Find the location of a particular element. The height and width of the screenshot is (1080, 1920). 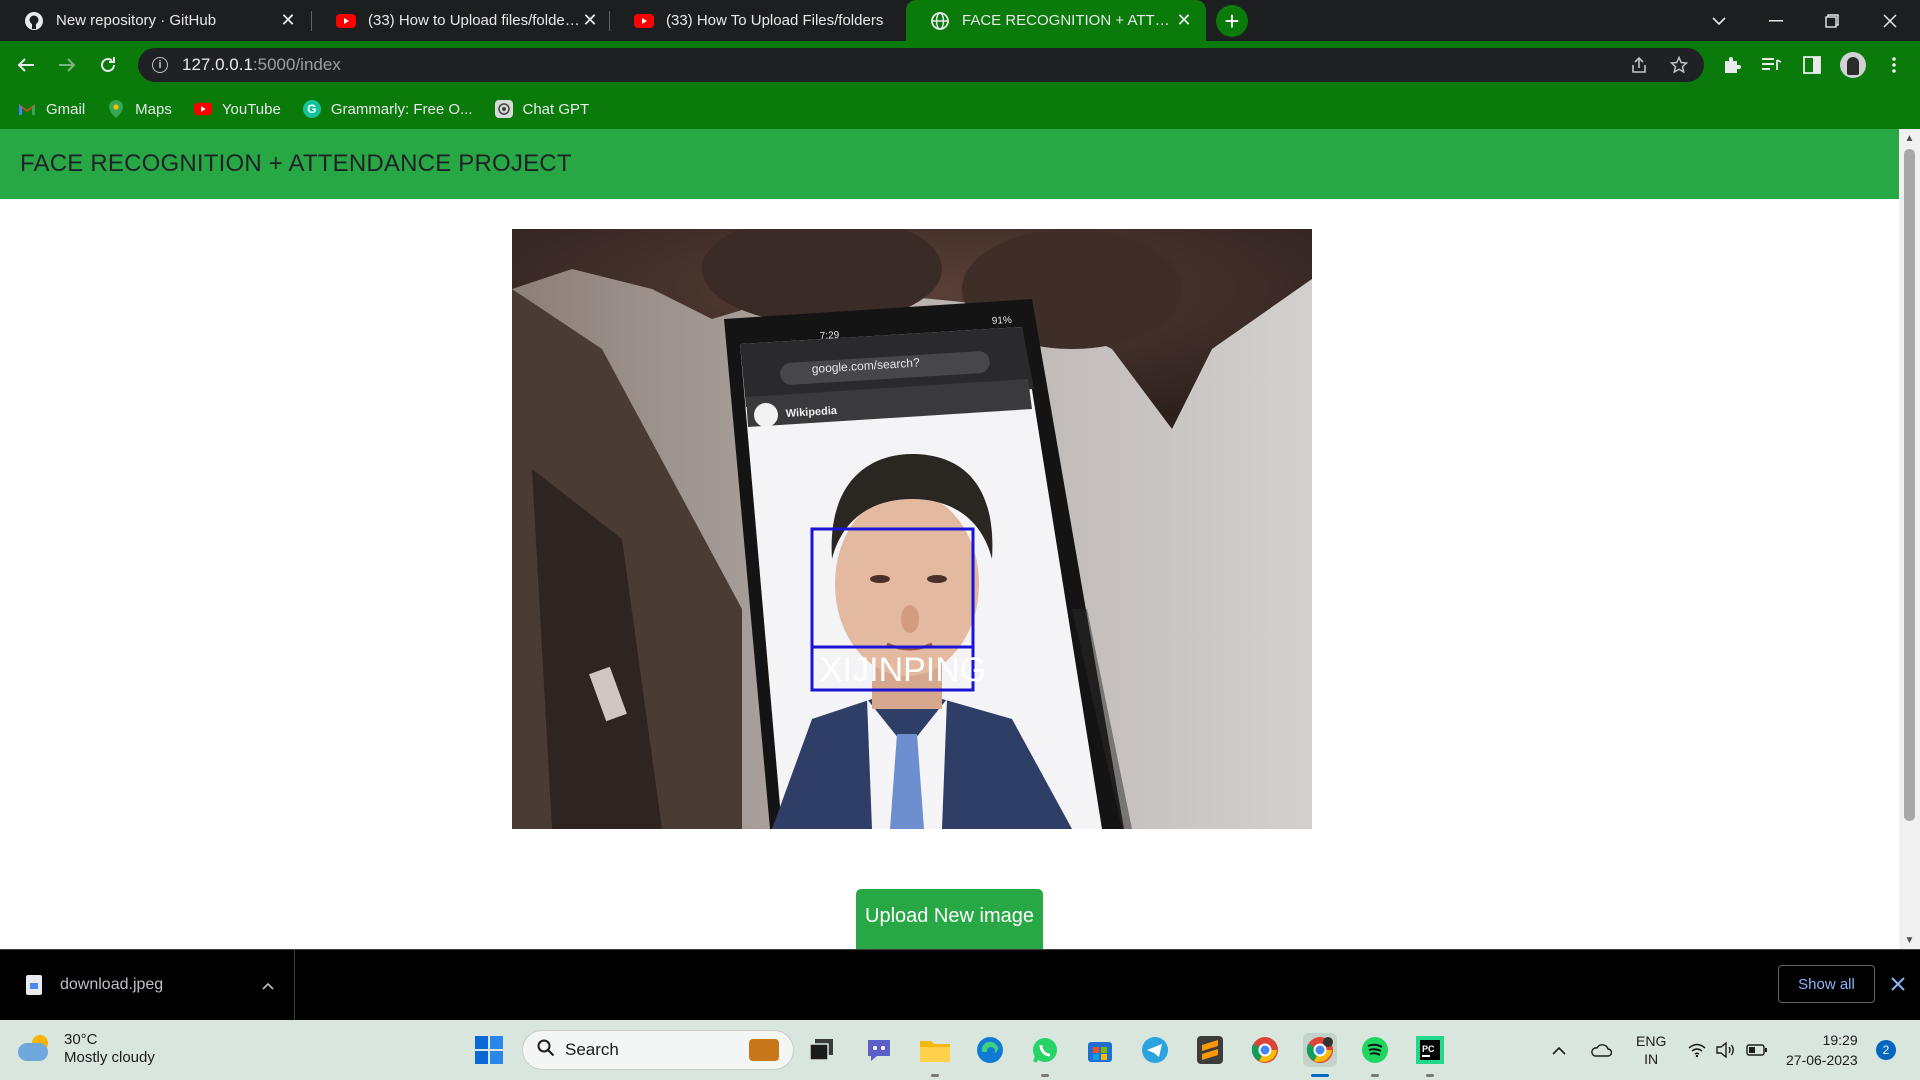

reading-list-icon is located at coordinates (1772, 65).